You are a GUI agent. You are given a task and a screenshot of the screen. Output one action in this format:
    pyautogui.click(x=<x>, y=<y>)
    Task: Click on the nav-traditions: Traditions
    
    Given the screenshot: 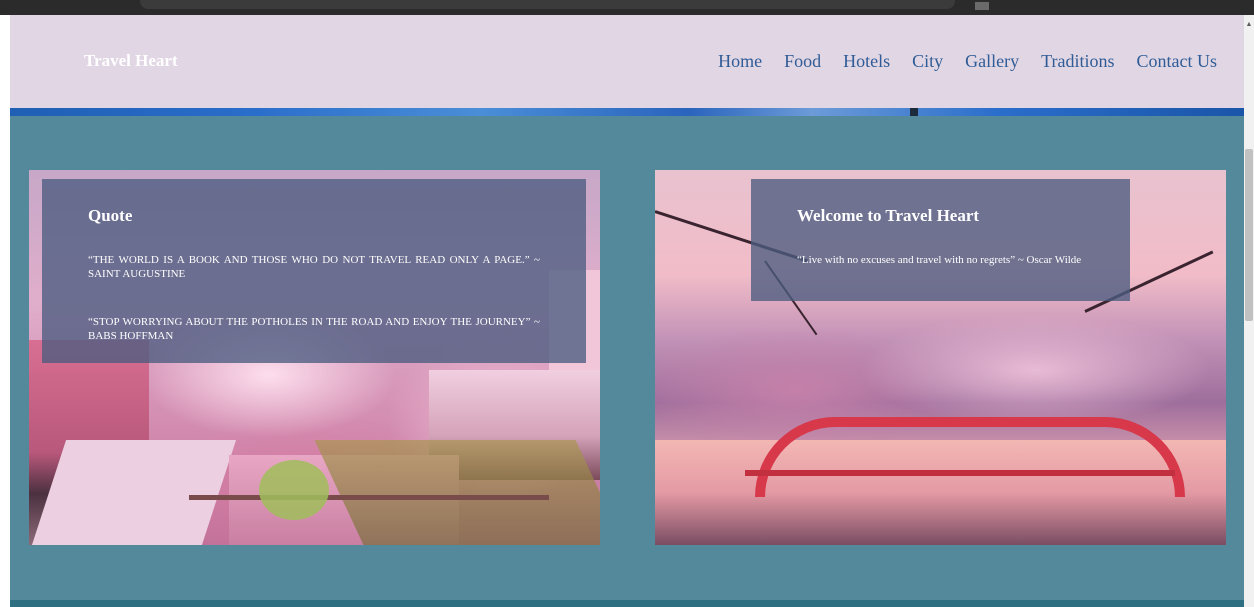 What is the action you would take?
    pyautogui.click(x=1077, y=61)
    